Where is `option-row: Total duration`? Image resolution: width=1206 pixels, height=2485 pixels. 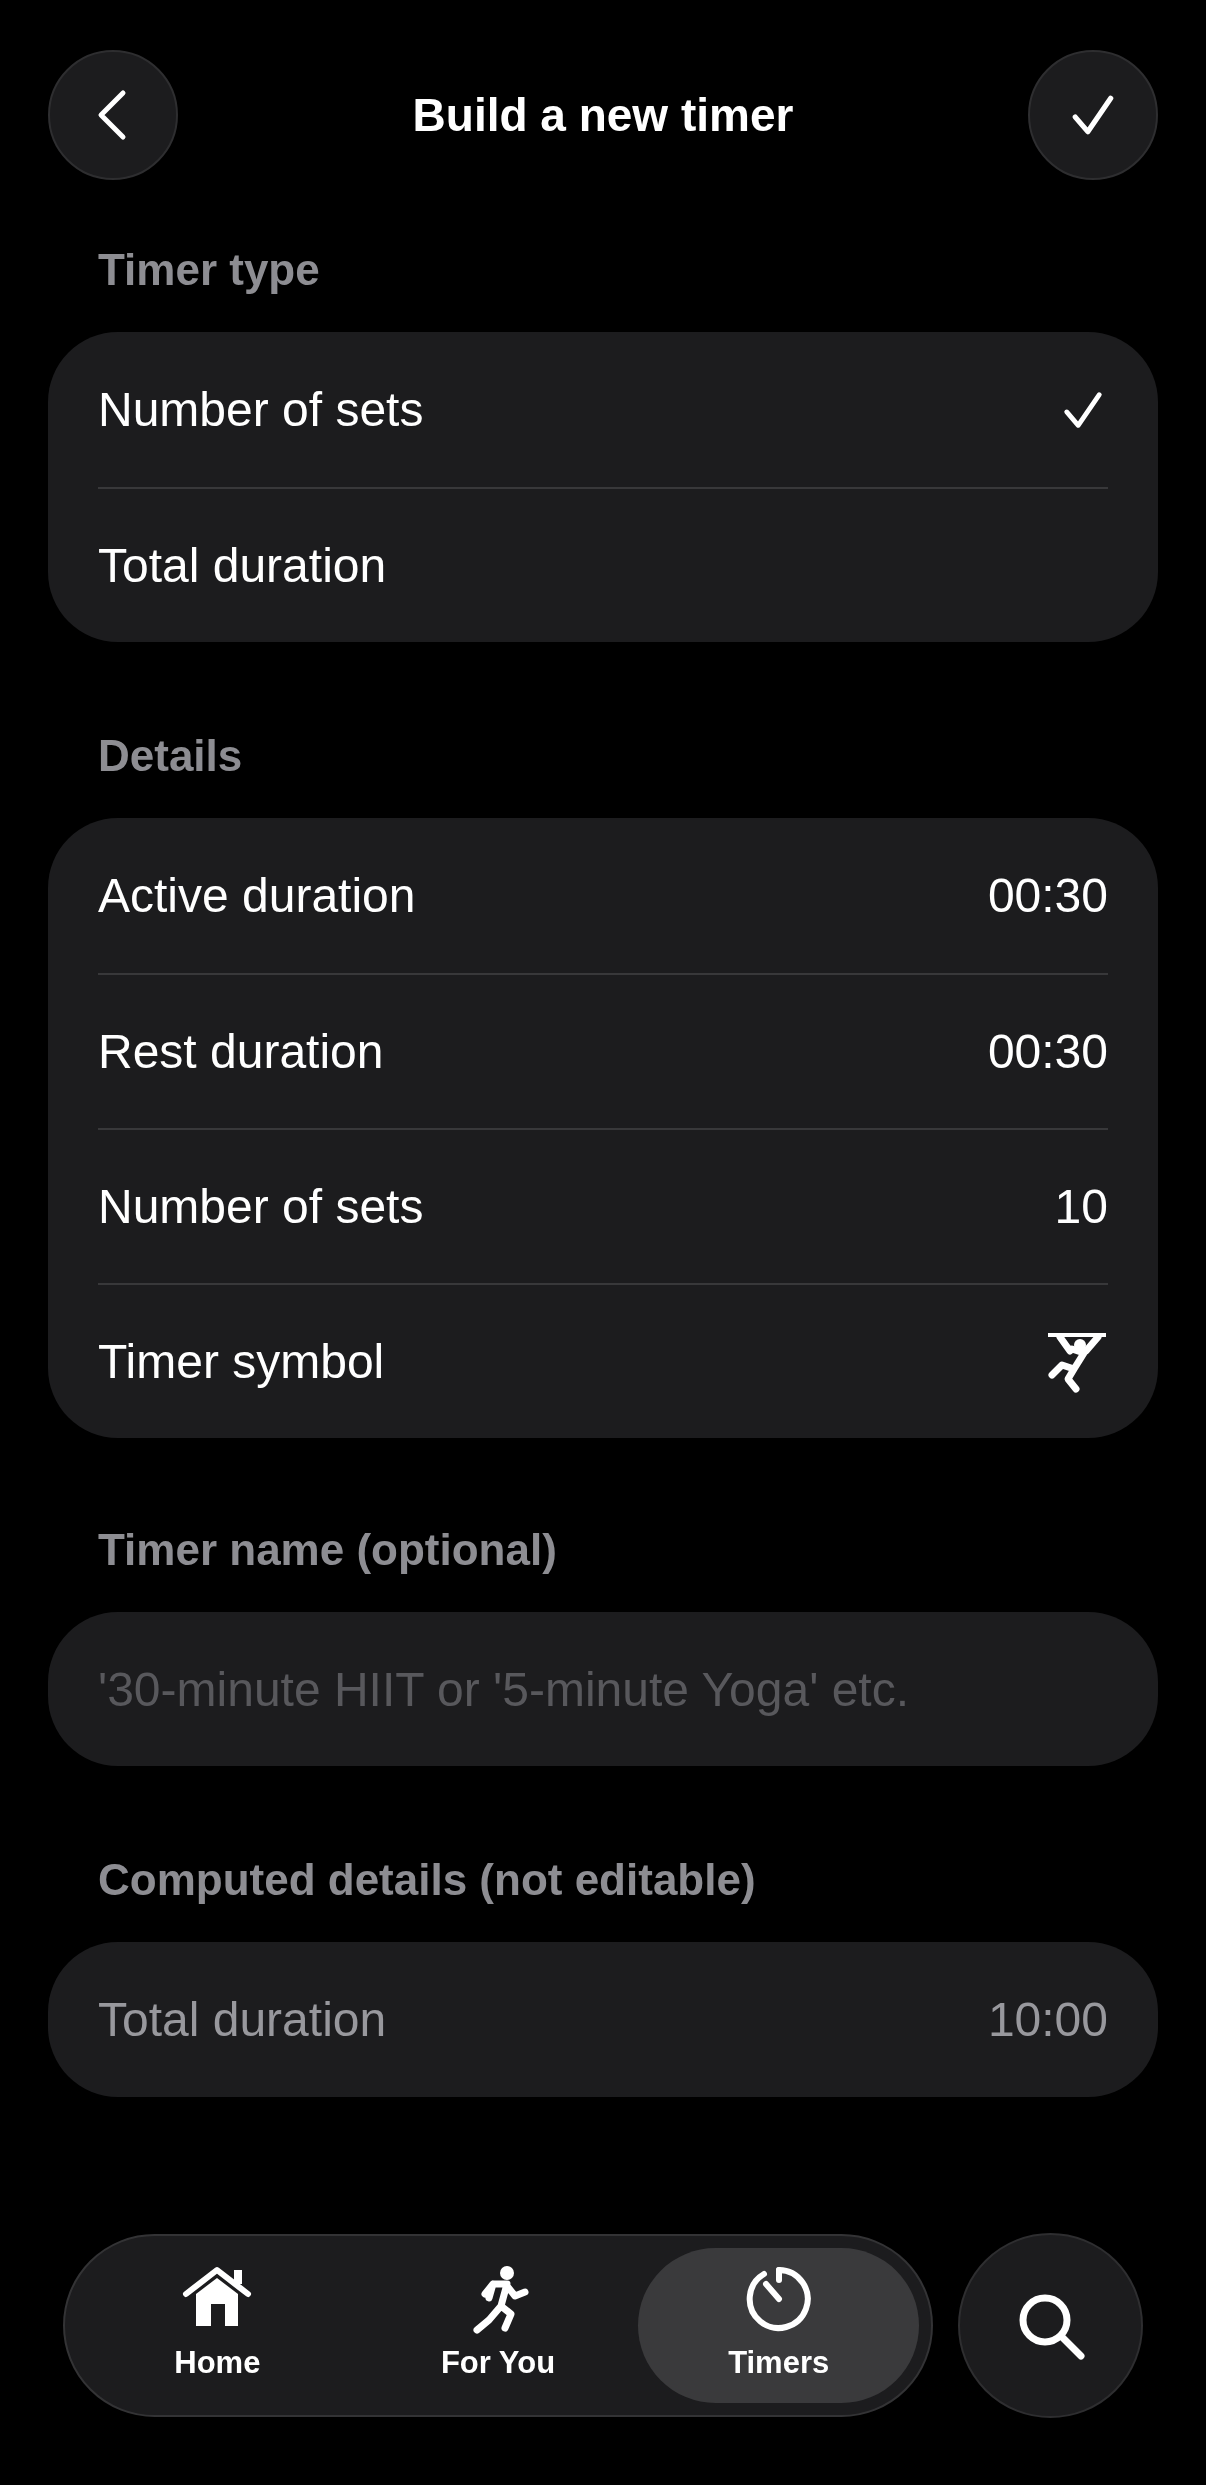 option-row: Total duration is located at coordinates (603, 564).